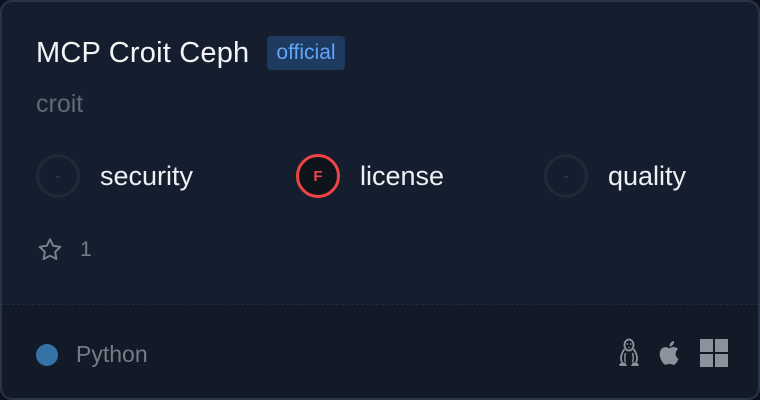 This screenshot has height=400, width=760. I want to click on license-score: F license, so click(370, 176).